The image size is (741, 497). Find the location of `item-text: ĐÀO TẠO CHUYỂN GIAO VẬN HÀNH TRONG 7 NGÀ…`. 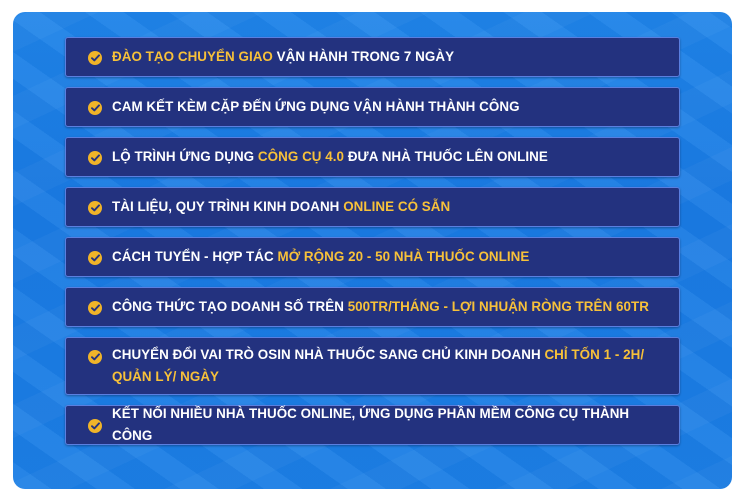

item-text: ĐÀO TẠO CHUYỂN GIAO VẬN HÀNH TRONG 7 NGÀ… is located at coordinates (283, 57).